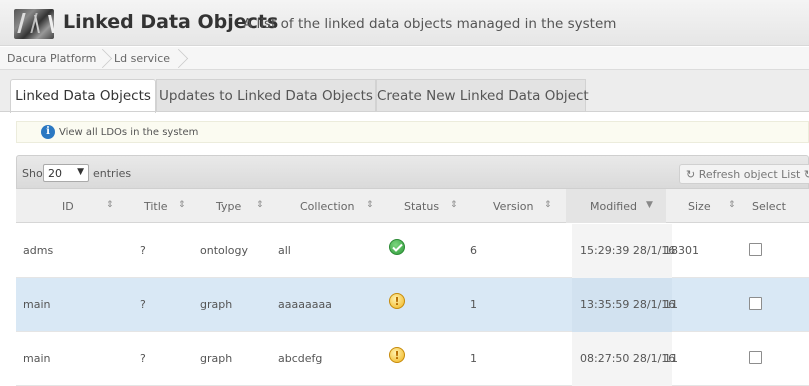 The height and width of the screenshot is (386, 809). Describe the element at coordinates (66, 173) in the screenshot. I see `entries-length-select: 20 ▼` at that location.